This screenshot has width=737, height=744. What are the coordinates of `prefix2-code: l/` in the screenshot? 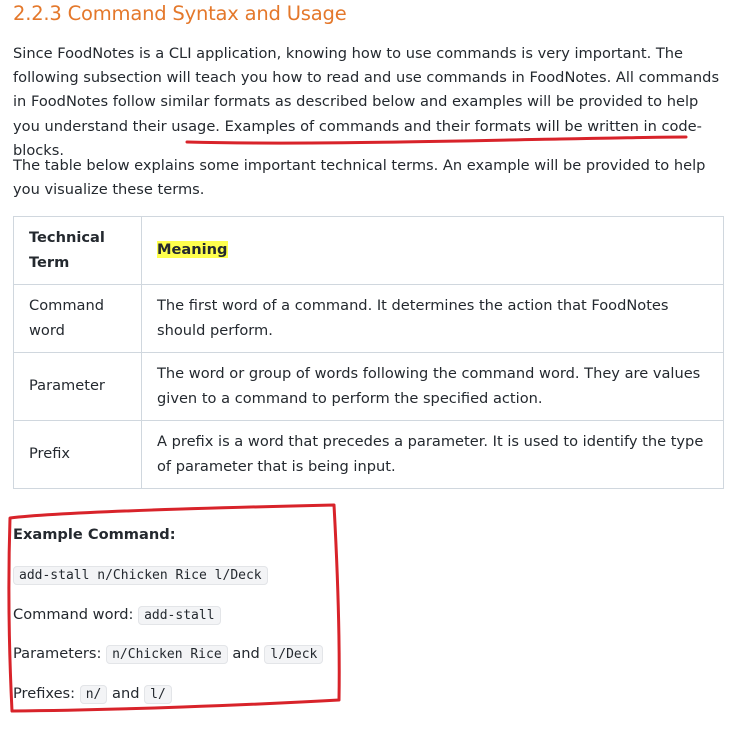 It's located at (158, 694).